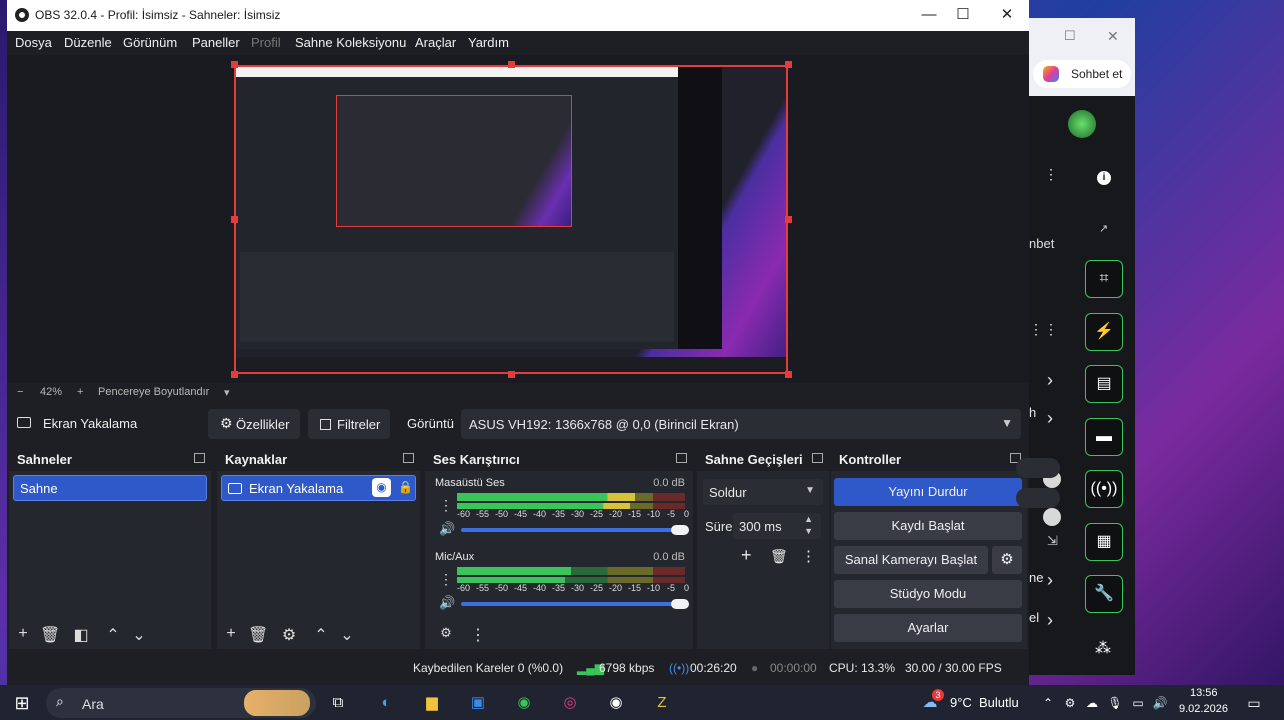 This screenshot has height=720, width=1284. Describe the element at coordinates (928, 628) in the screenshot. I see `settings-button: Ayarlar` at that location.